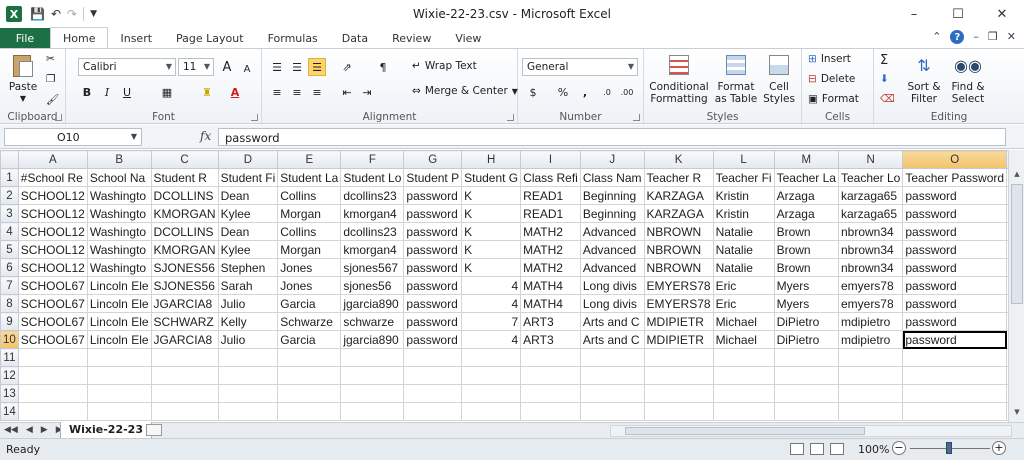 This screenshot has height=460, width=1024. What do you see at coordinates (999, 448) in the screenshot?
I see `zoom-in-button: +` at bounding box center [999, 448].